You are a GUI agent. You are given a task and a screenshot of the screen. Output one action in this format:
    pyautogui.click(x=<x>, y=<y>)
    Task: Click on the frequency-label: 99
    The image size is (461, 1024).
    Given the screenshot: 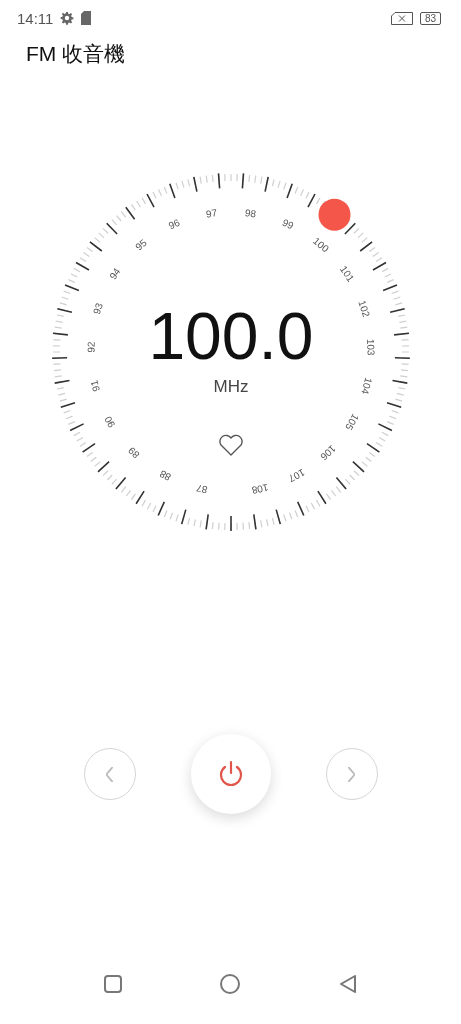 What is the action you would take?
    pyautogui.click(x=287, y=224)
    